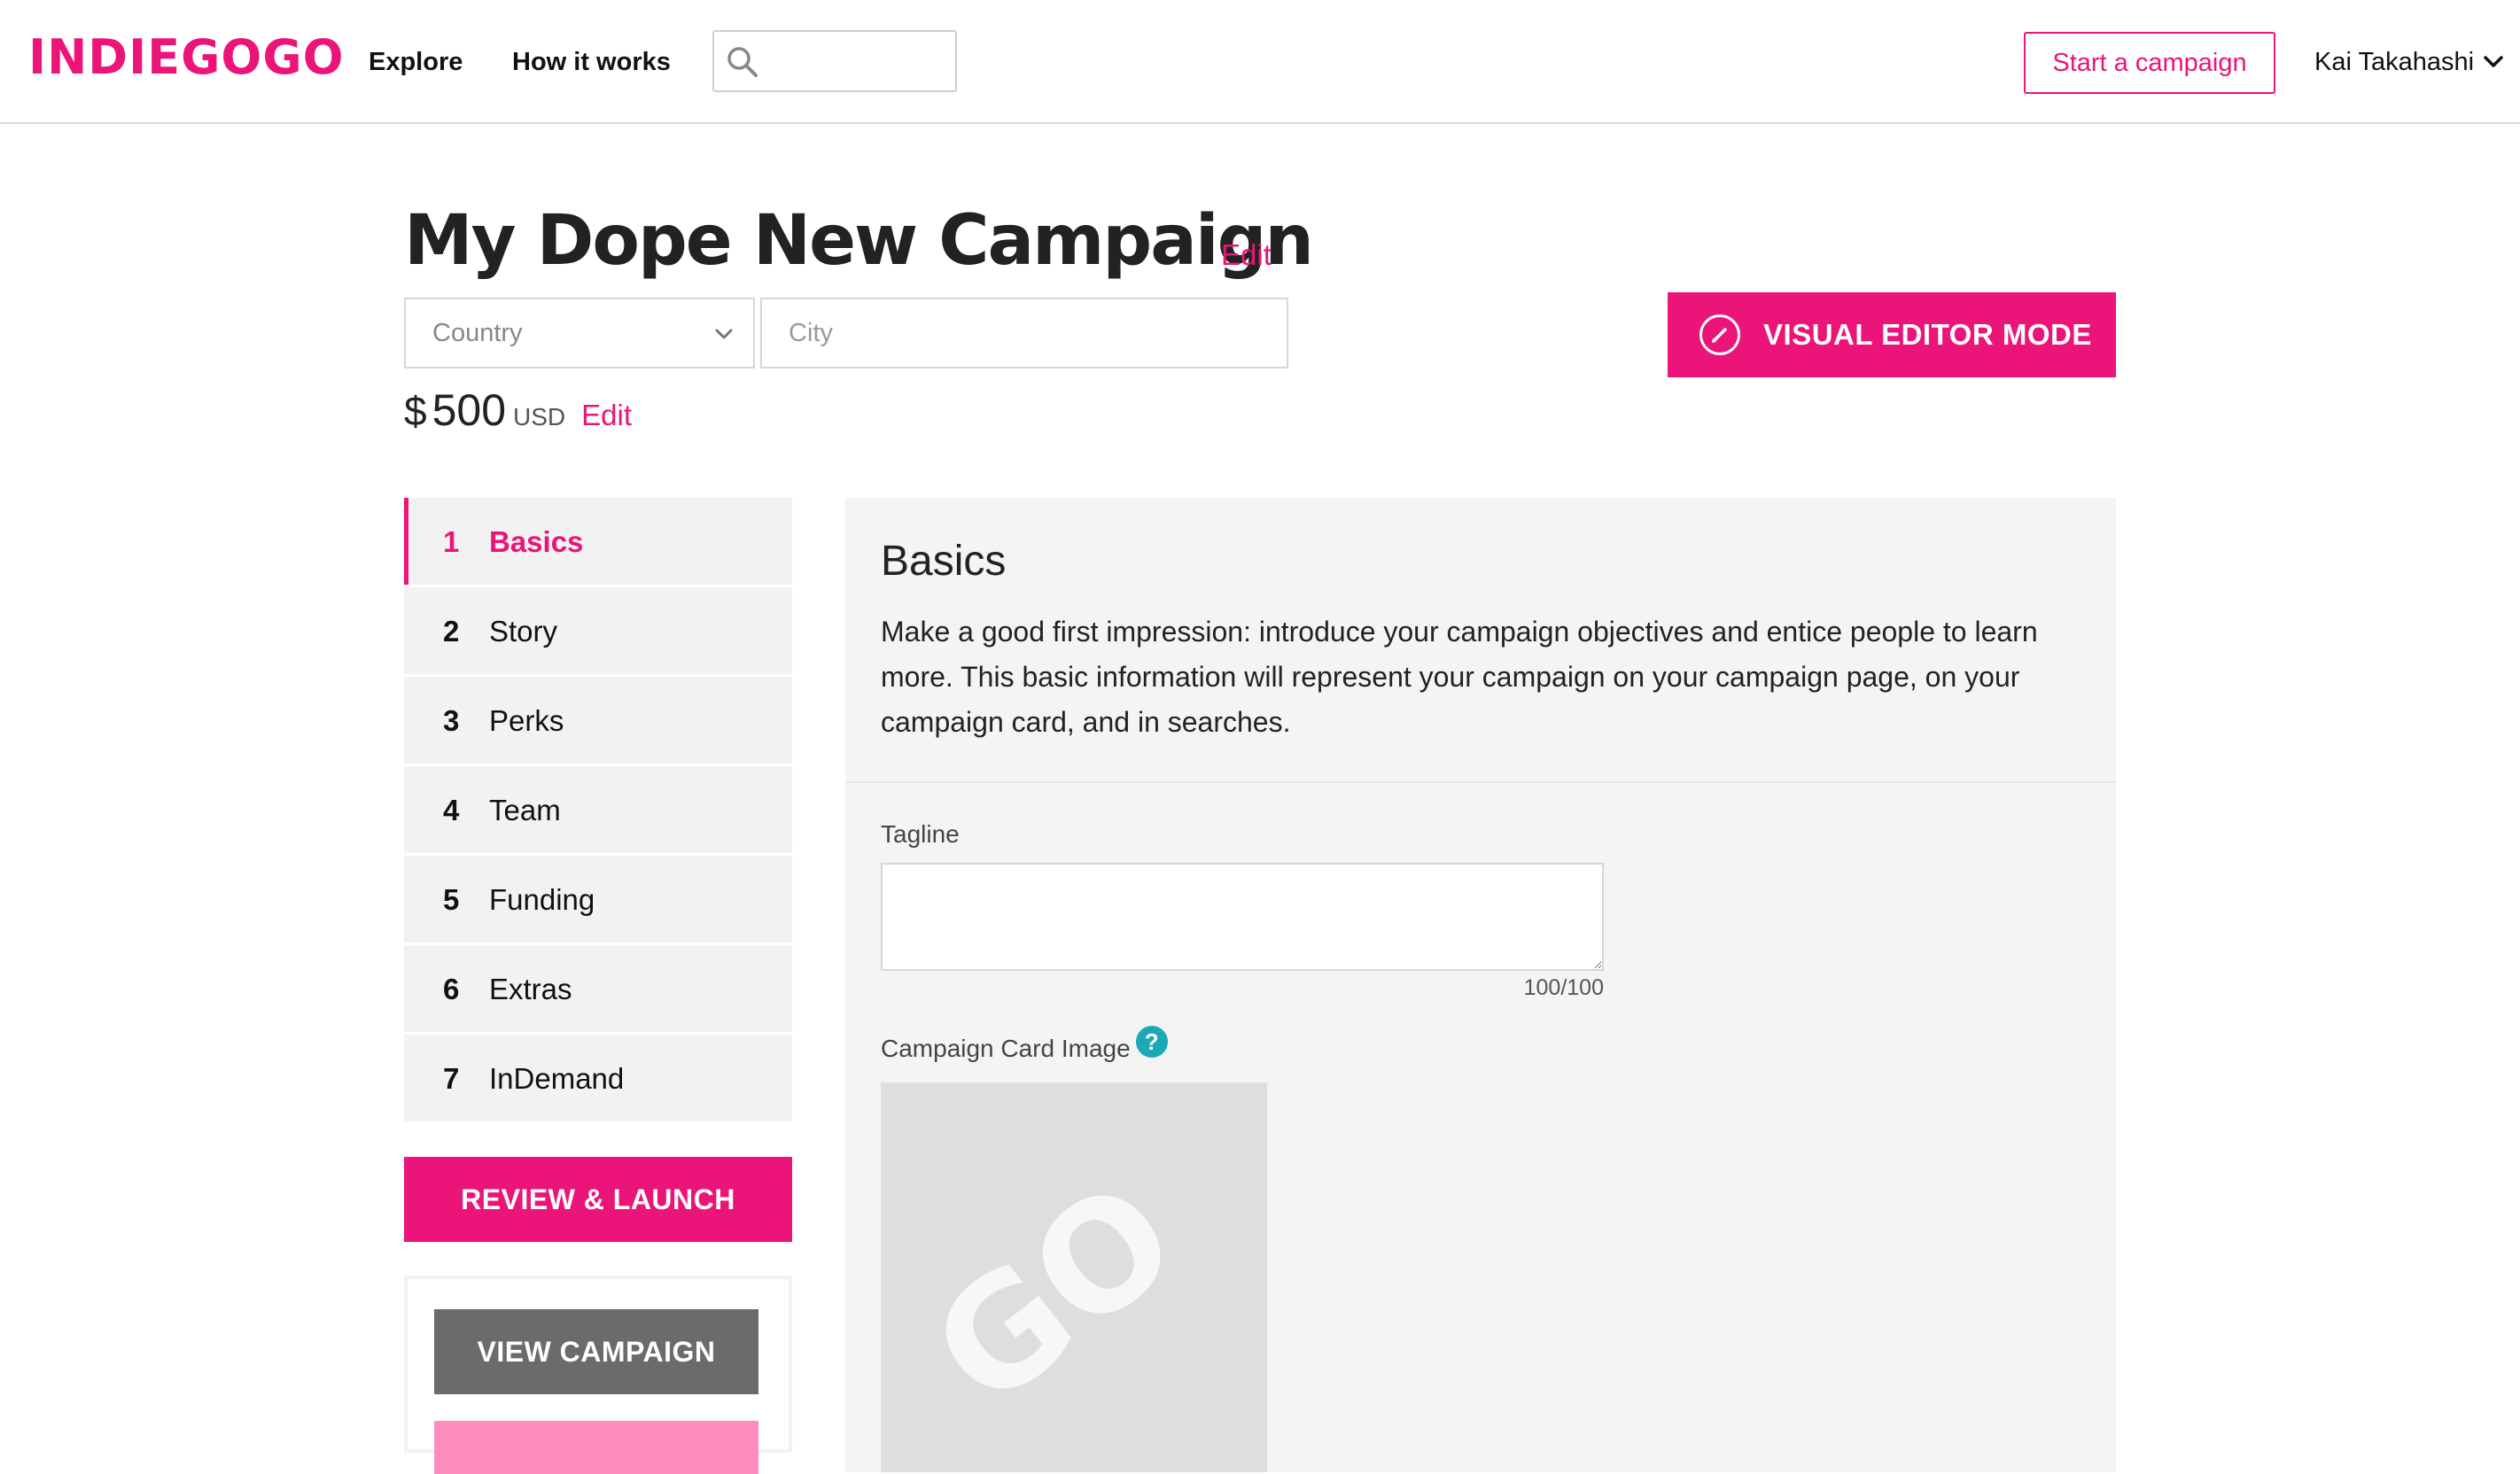  What do you see at coordinates (477, 333) in the screenshot?
I see `country-placeholder: Country` at bounding box center [477, 333].